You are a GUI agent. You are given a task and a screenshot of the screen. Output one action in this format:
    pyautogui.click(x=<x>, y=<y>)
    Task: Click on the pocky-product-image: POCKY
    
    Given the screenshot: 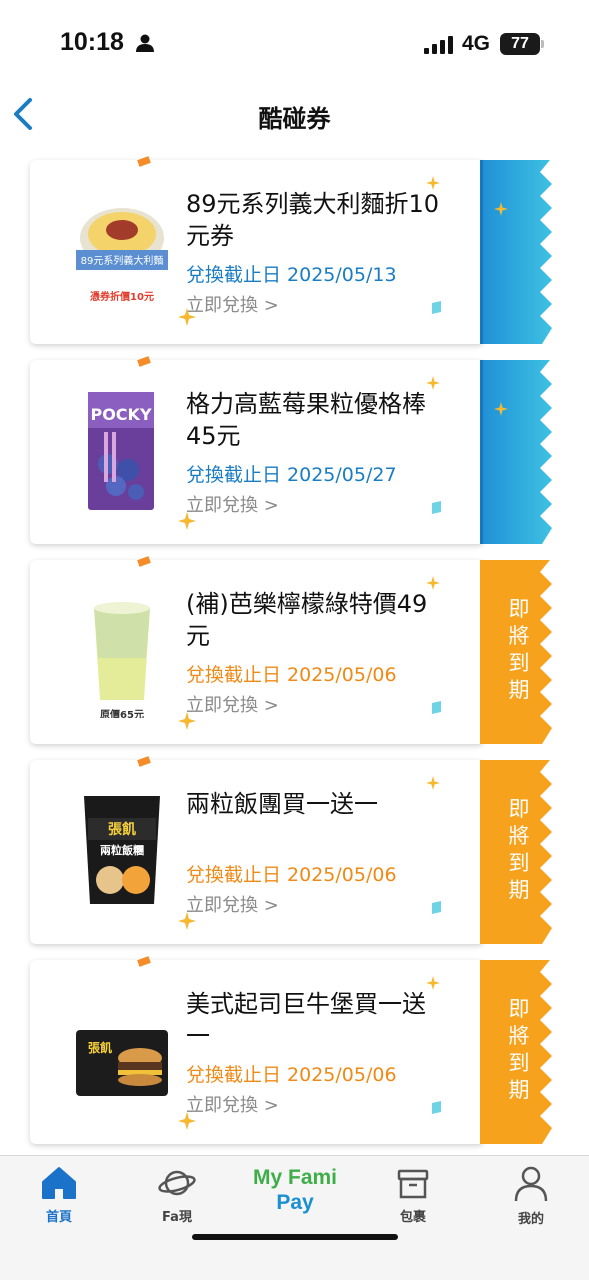 What is the action you would take?
    pyautogui.click(x=121, y=451)
    